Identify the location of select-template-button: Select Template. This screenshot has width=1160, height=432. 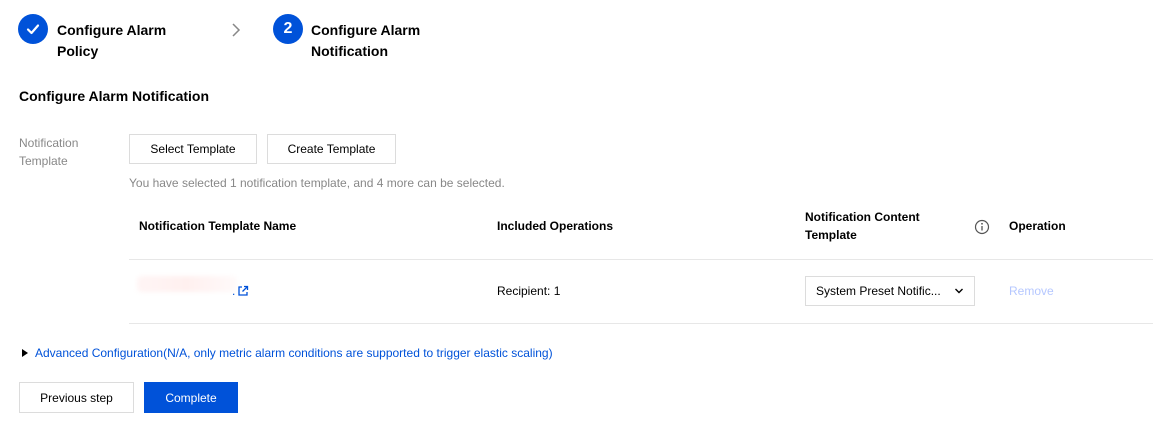
(193, 149).